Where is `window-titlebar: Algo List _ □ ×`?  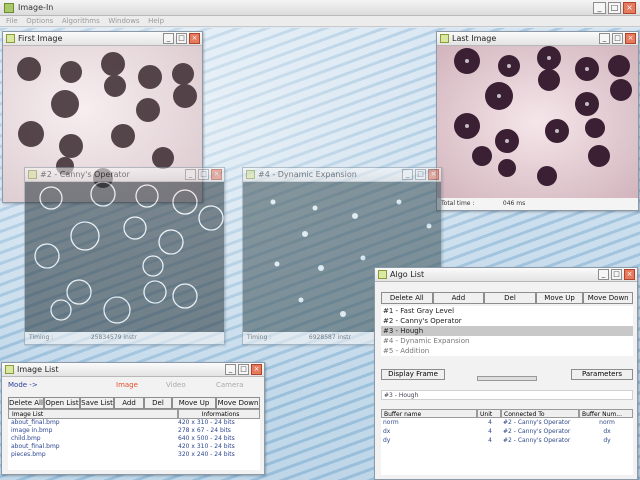
window-titlebar: Algo List _ □ × is located at coordinates (506, 275).